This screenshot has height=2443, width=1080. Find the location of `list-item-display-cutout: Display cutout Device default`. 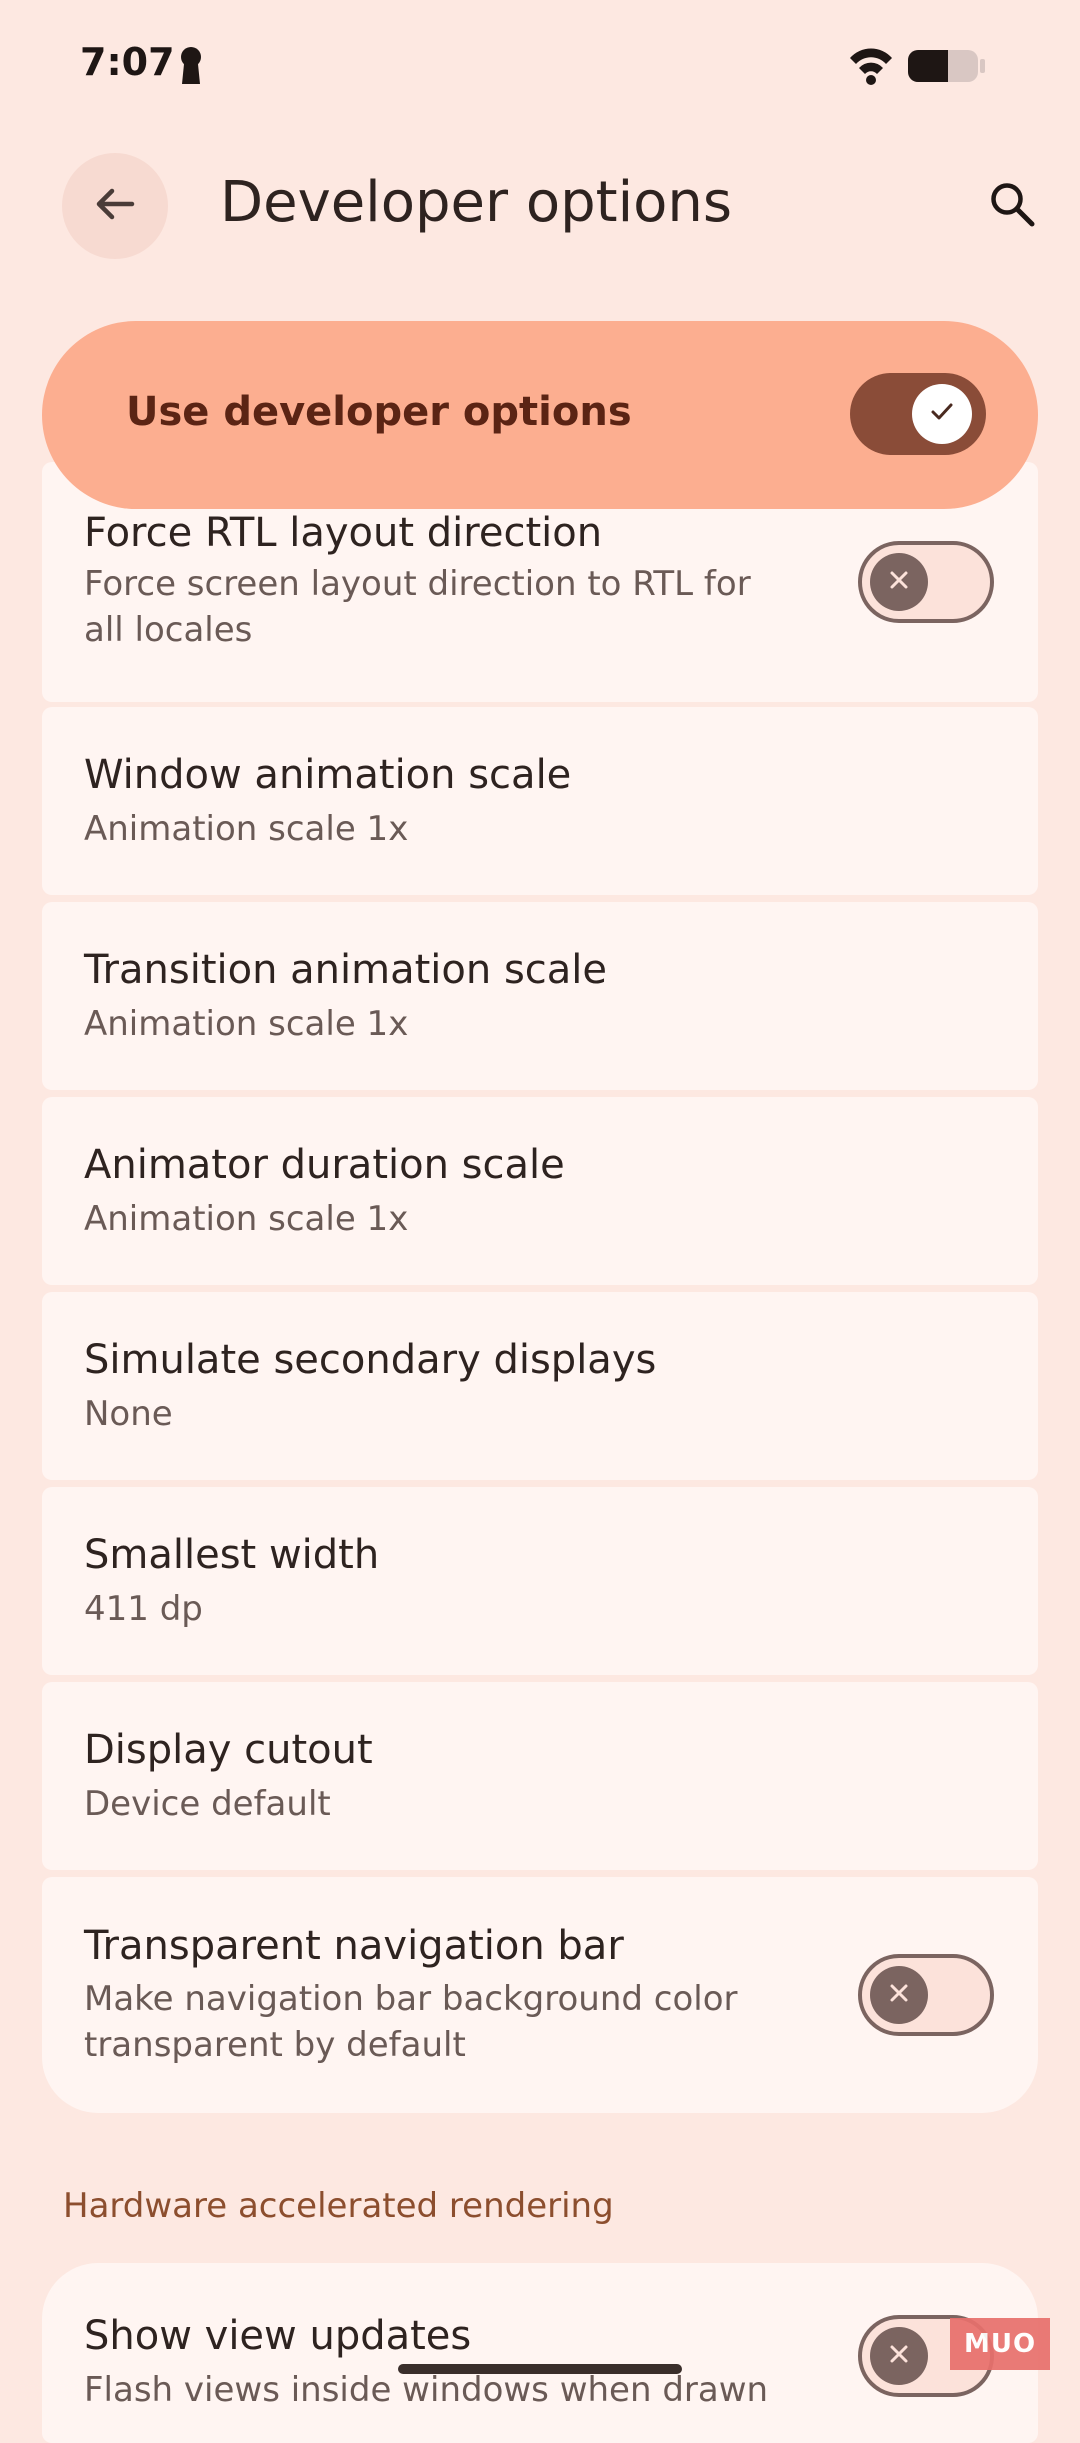

list-item-display-cutout: Display cutout Device default is located at coordinates (540, 1776).